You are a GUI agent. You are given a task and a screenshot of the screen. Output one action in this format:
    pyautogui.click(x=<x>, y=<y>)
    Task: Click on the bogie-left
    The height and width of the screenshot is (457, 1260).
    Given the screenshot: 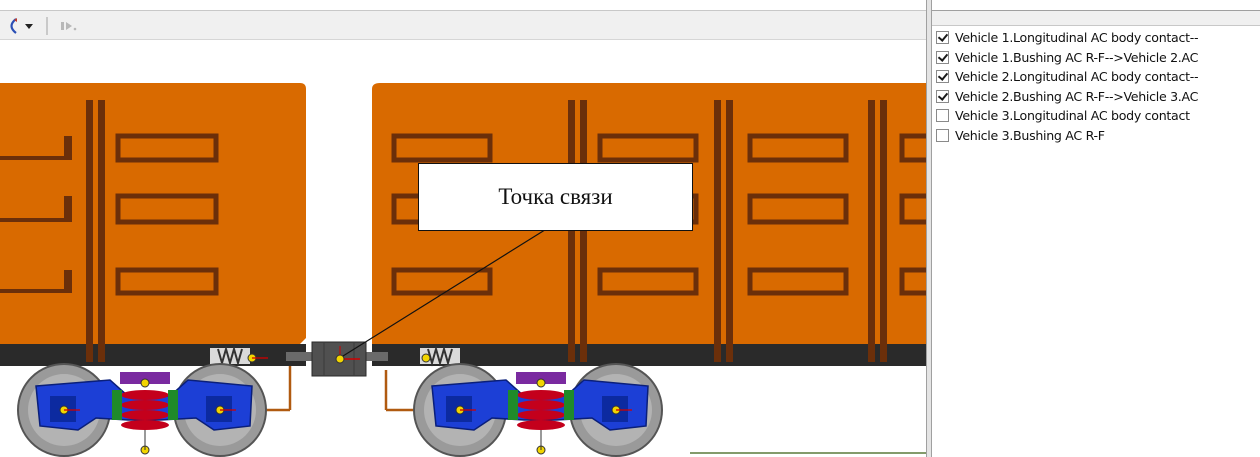 What is the action you would take?
    pyautogui.click(x=142, y=410)
    